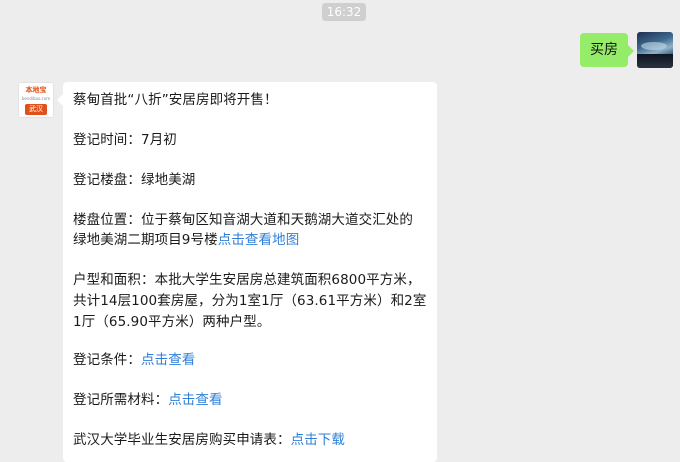 This screenshot has width=680, height=462. Describe the element at coordinates (318, 440) in the screenshot. I see `download-form-link: 点击下载` at that location.